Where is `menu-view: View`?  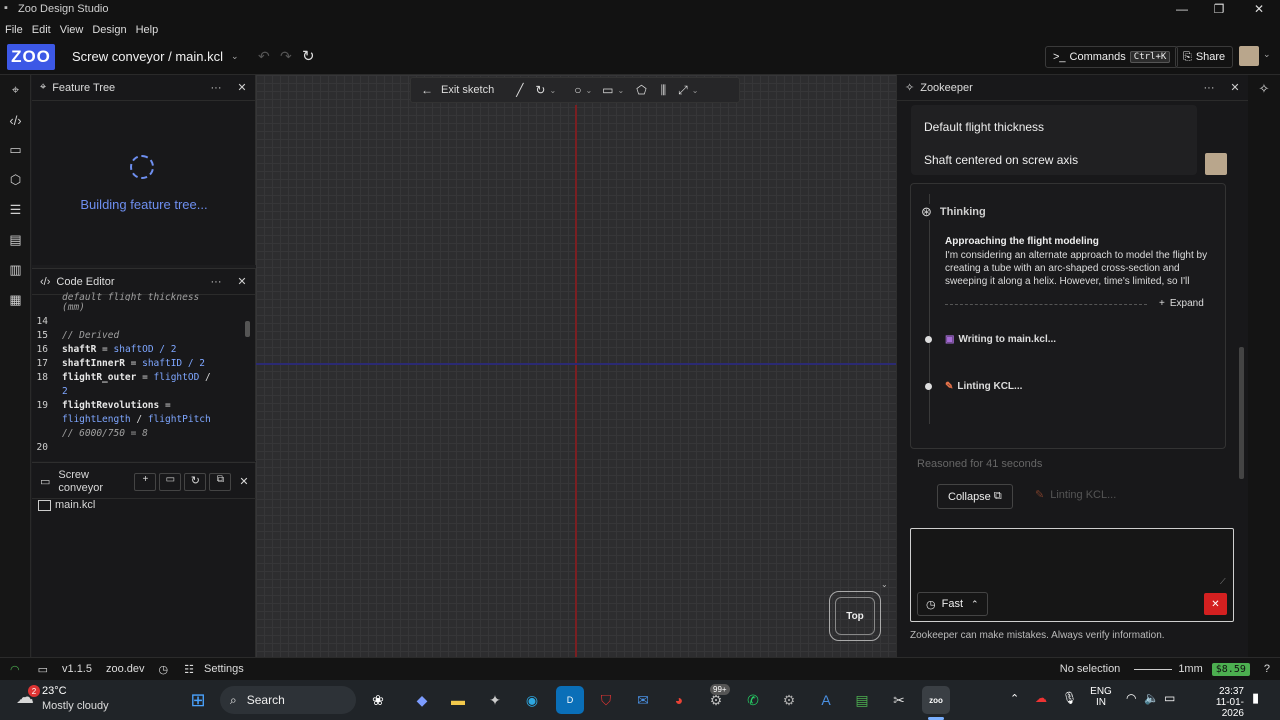 menu-view: View is located at coordinates (72, 30).